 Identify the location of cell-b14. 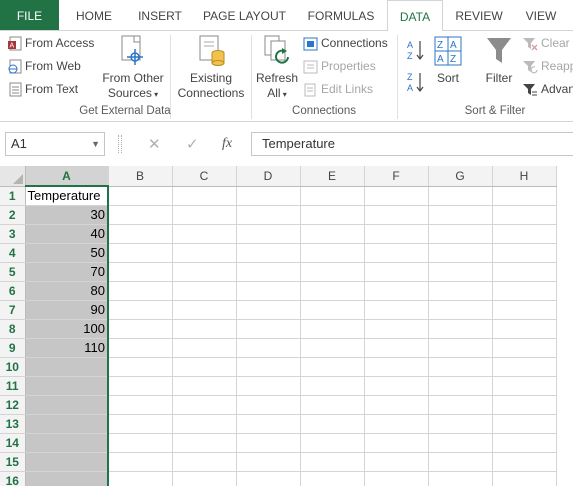
(140, 443).